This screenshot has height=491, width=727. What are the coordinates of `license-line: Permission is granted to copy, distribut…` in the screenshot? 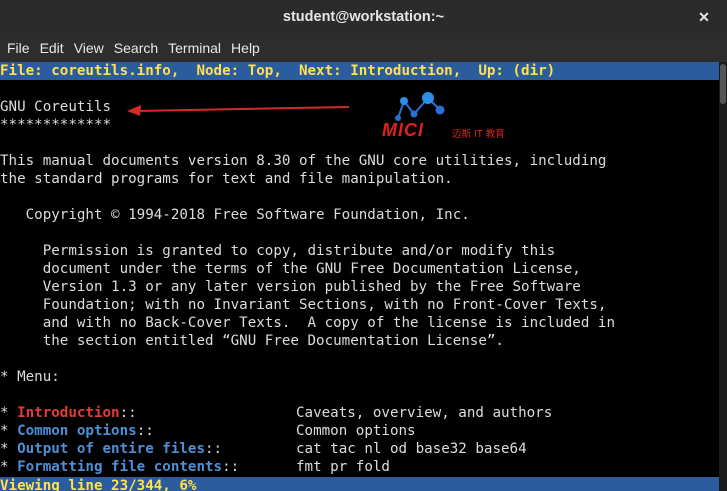 It's located at (278, 251).